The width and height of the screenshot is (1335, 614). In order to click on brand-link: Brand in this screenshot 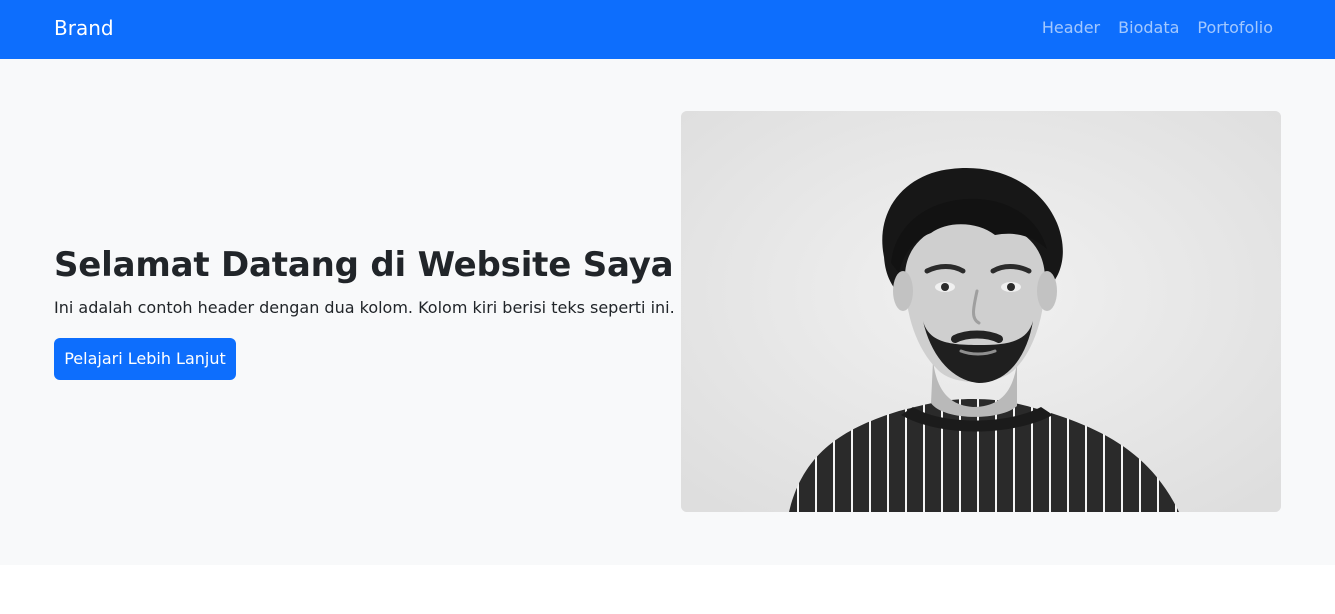, I will do `click(84, 28)`.